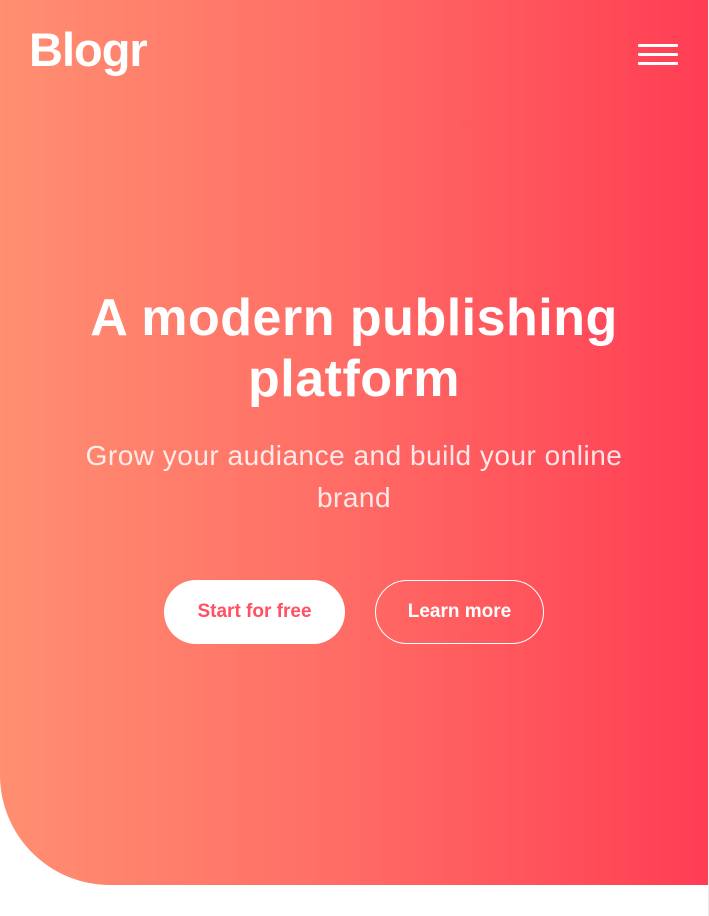  I want to click on header: Blogr, so click(354, 55).